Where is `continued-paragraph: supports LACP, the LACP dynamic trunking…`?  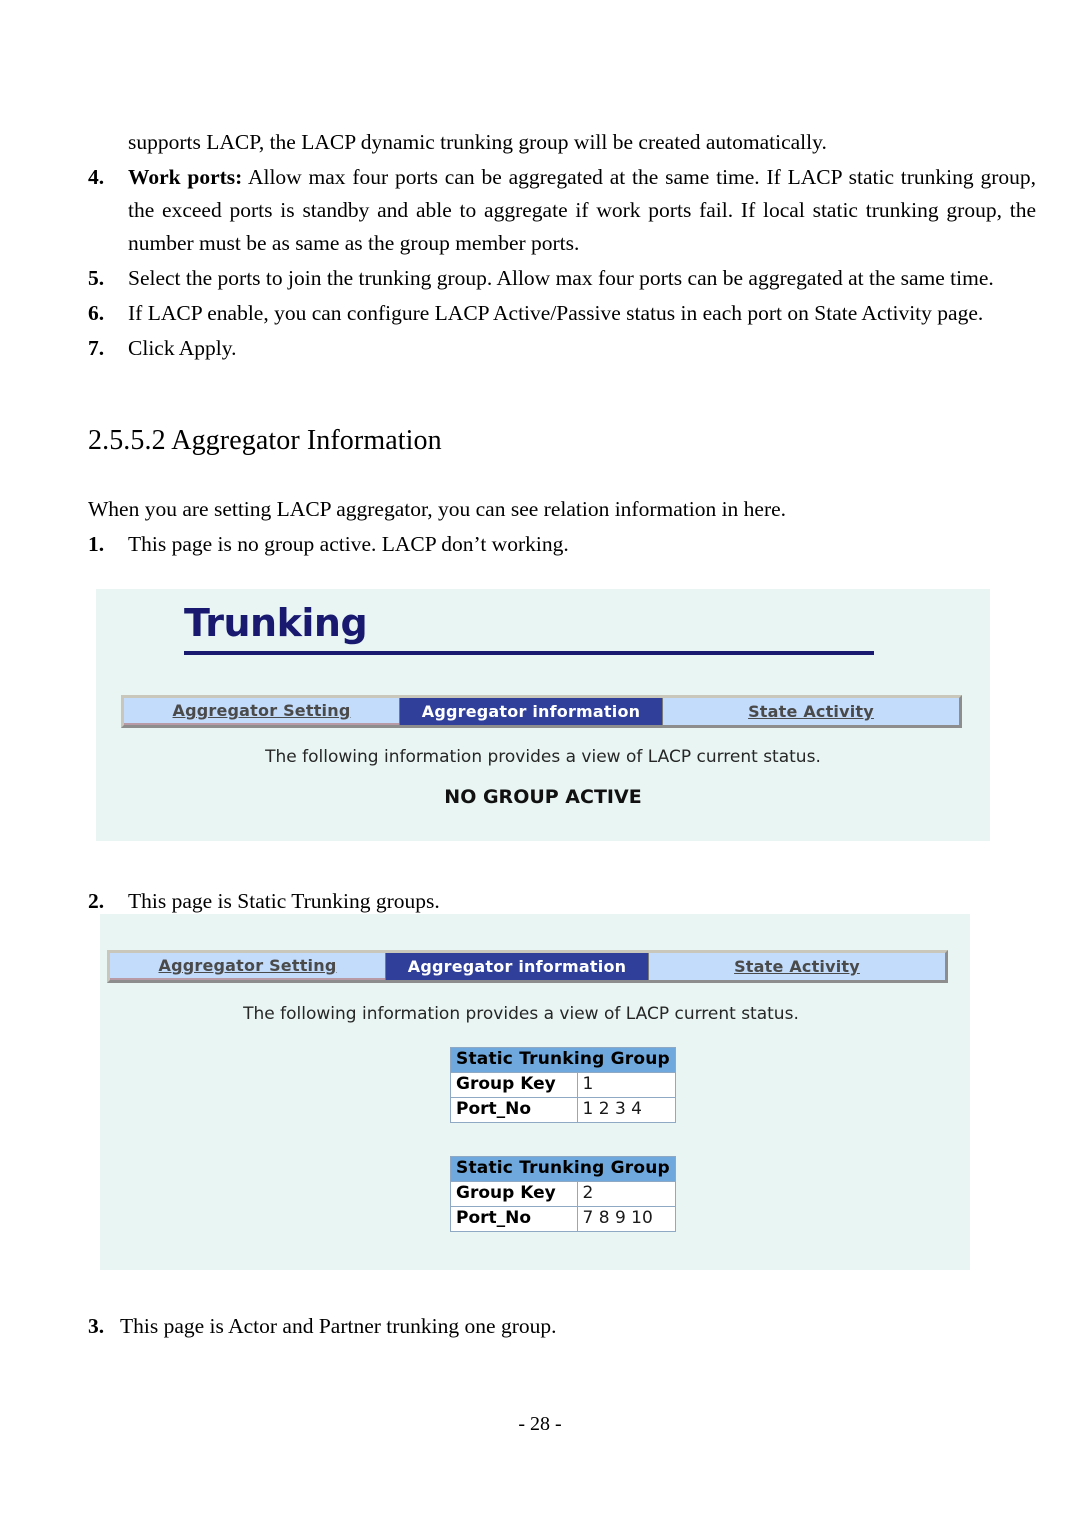 continued-paragraph: supports LACP, the LACP dynamic trunking… is located at coordinates (477, 142).